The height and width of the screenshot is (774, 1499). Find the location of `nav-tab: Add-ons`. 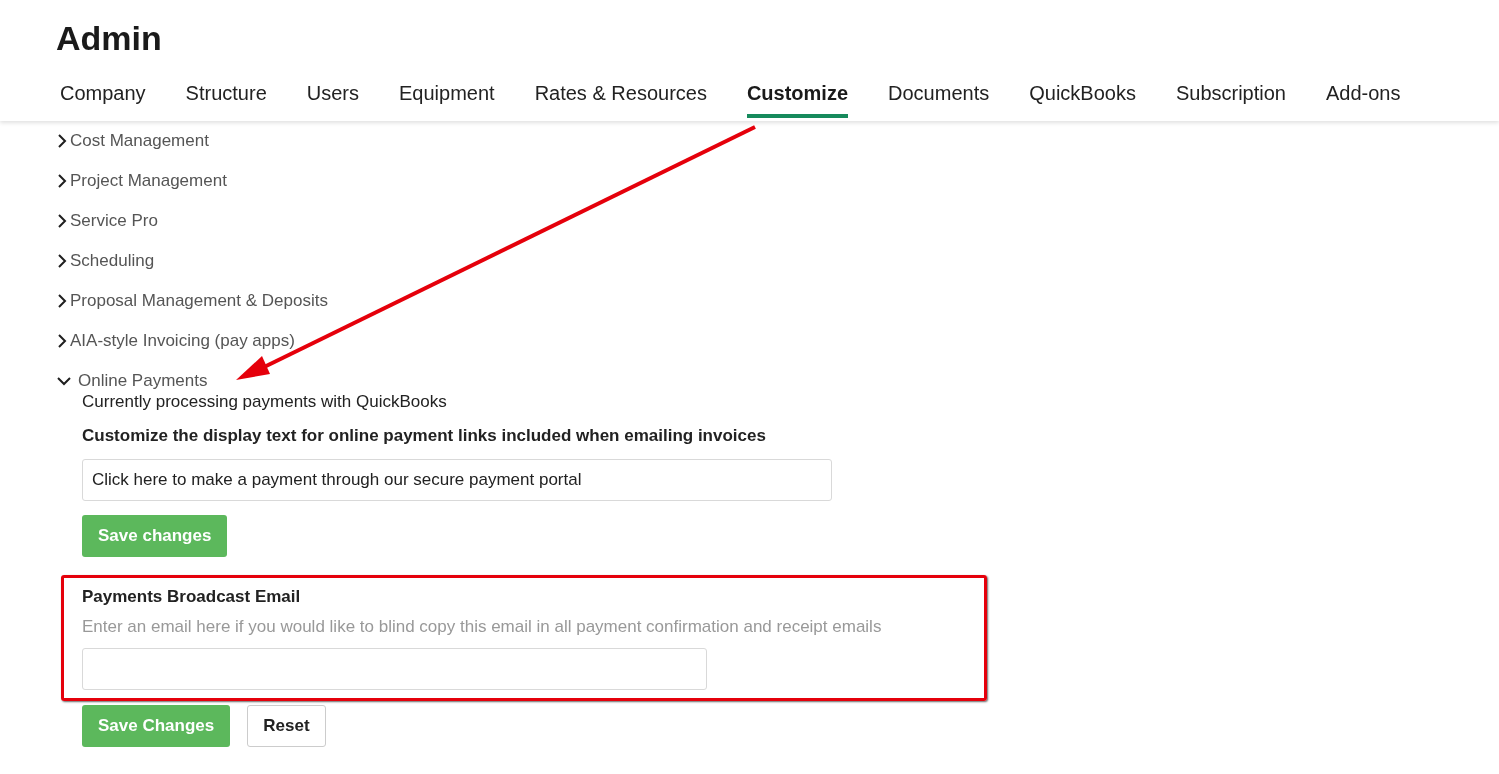

nav-tab: Add-ons is located at coordinates (1363, 99).